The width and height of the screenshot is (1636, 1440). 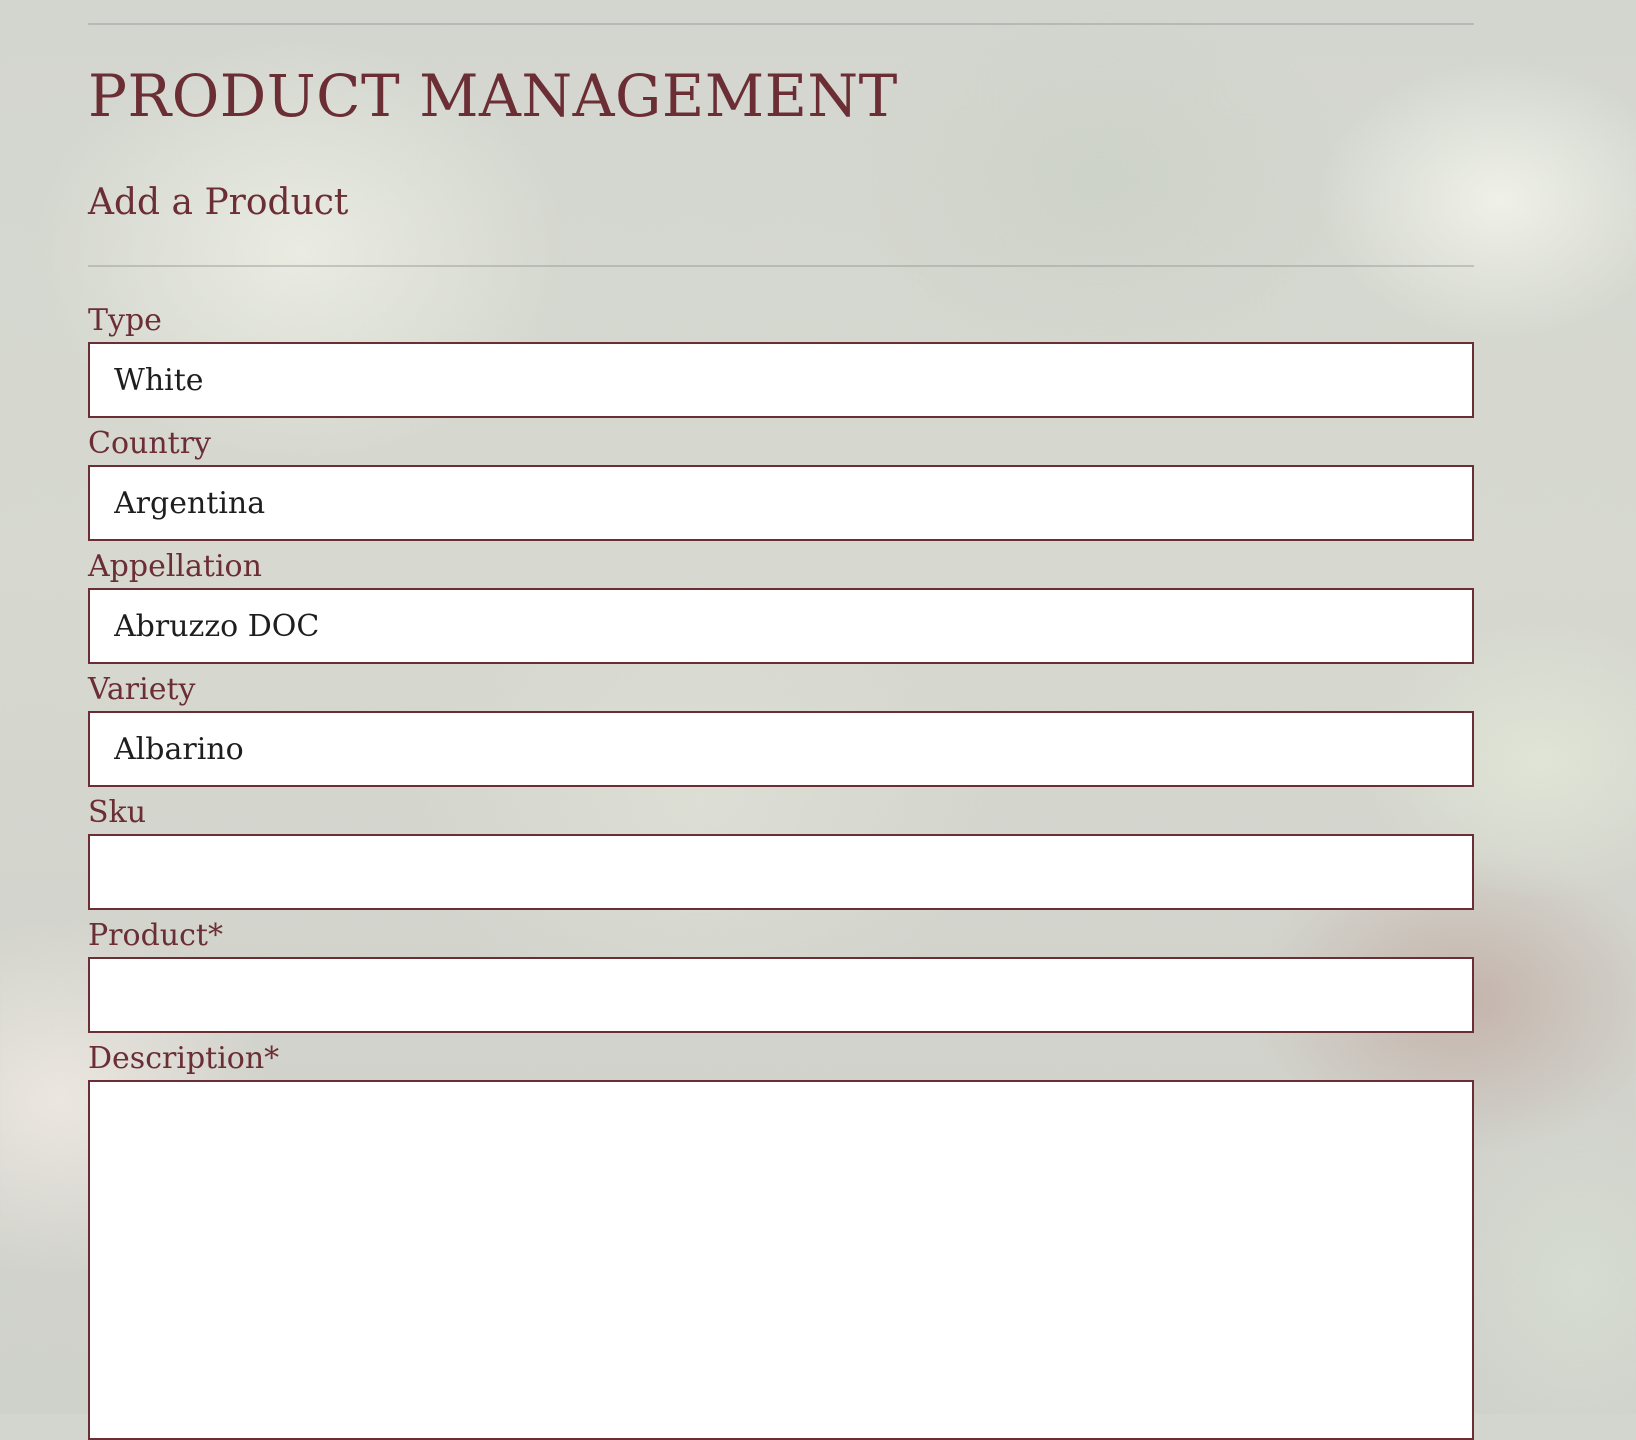 I want to click on page-title: PRODUCT MANAGEMENT, so click(x=493, y=96).